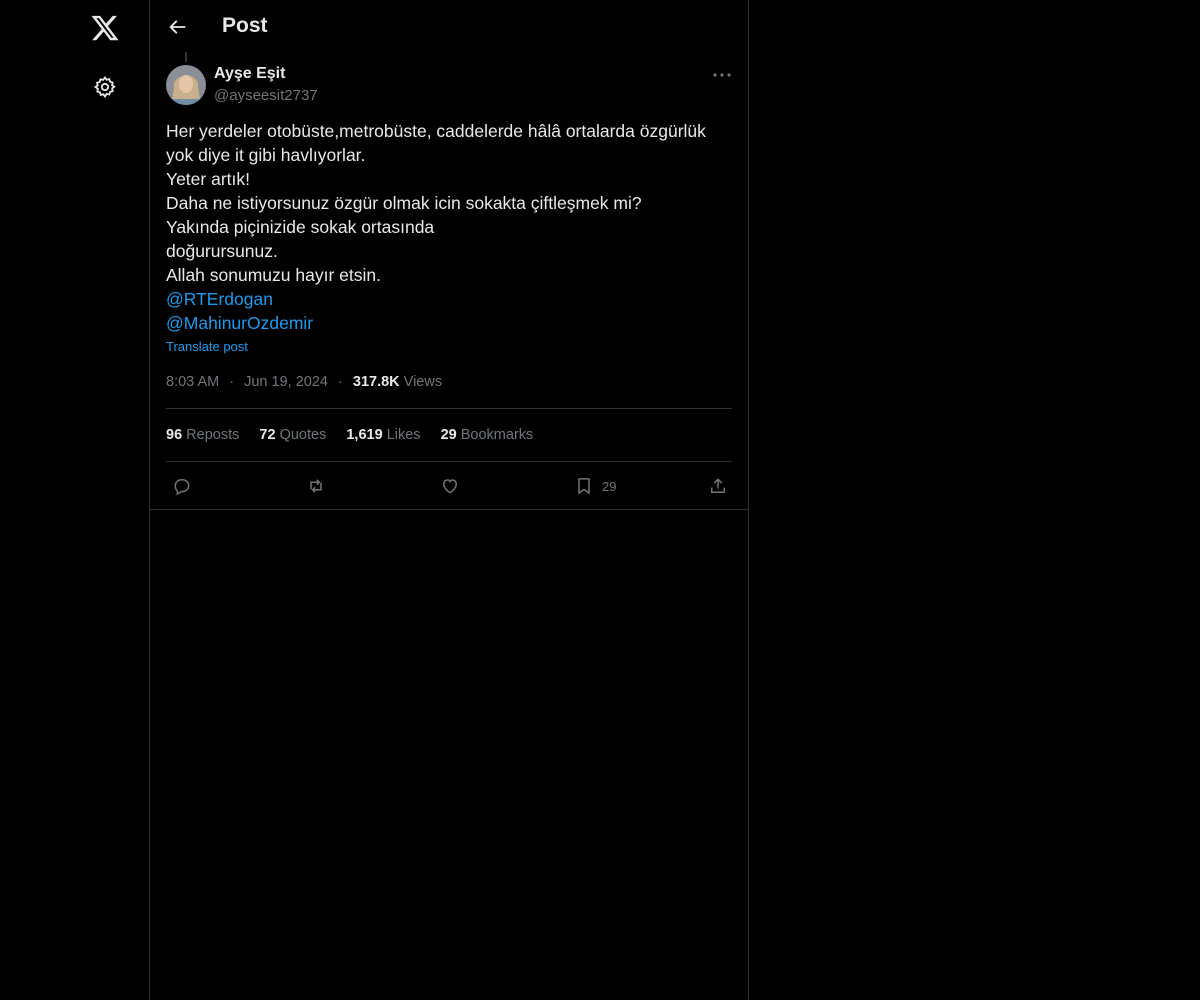 The image size is (1200, 1000). I want to click on reposts-stat: 96 Reposts, so click(202, 435).